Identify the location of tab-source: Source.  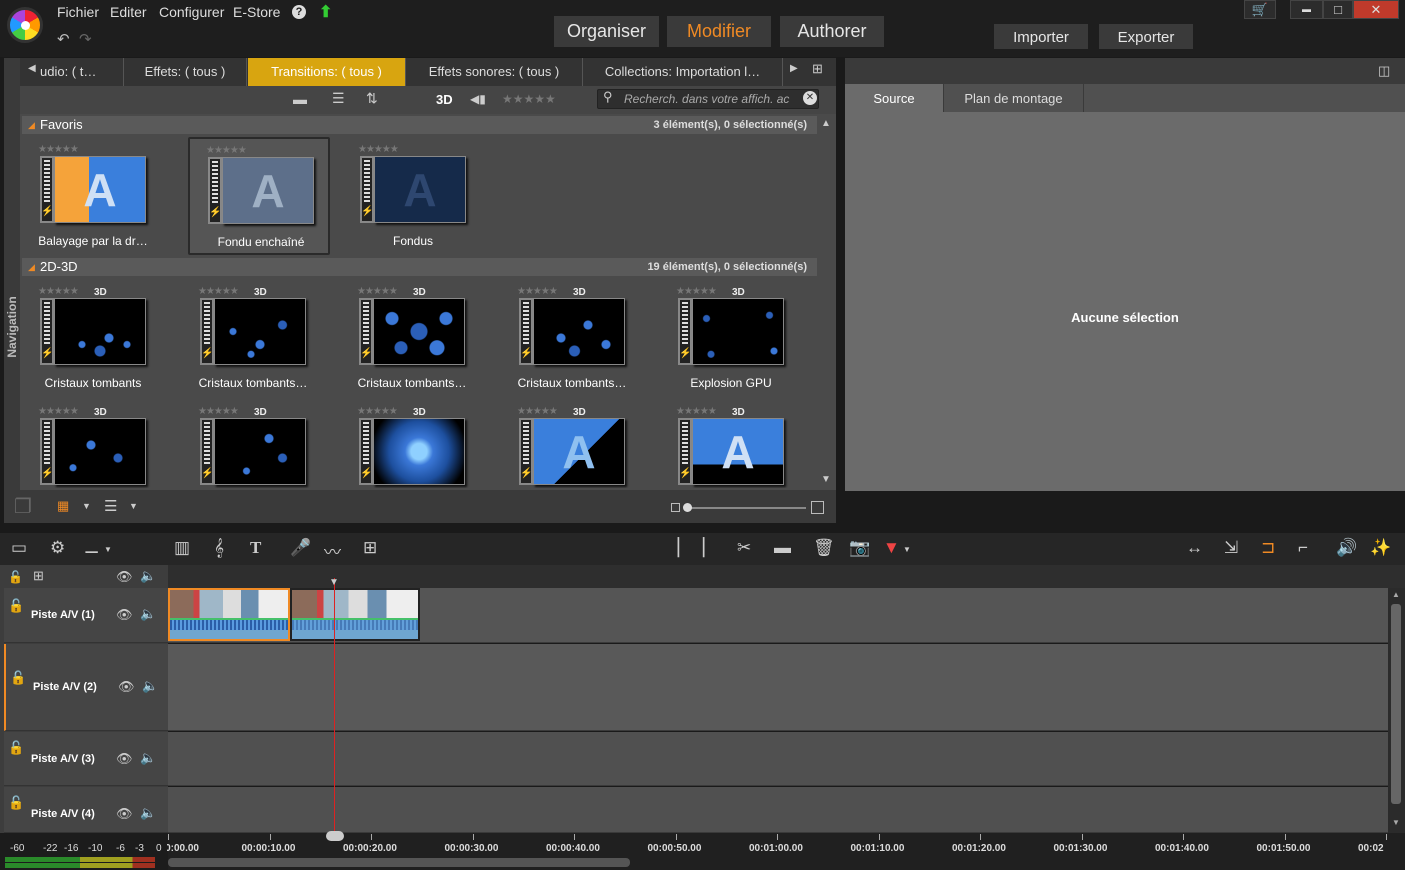
(894, 98).